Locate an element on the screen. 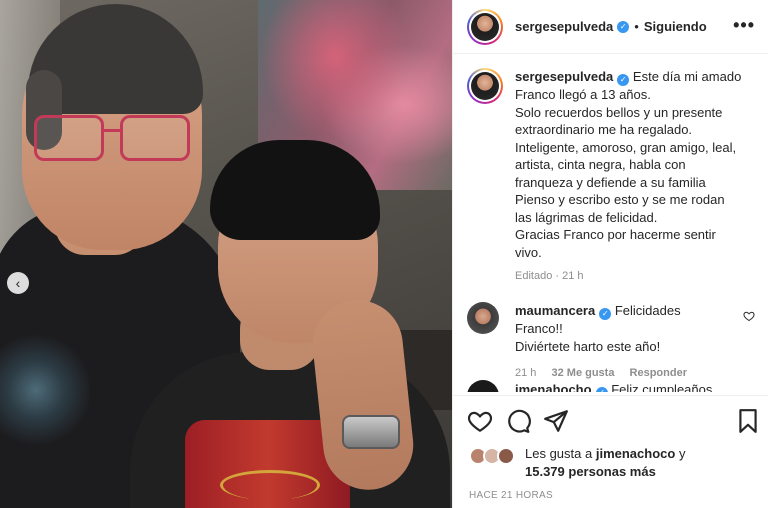  likes-count: 15.379 personas más is located at coordinates (605, 472).